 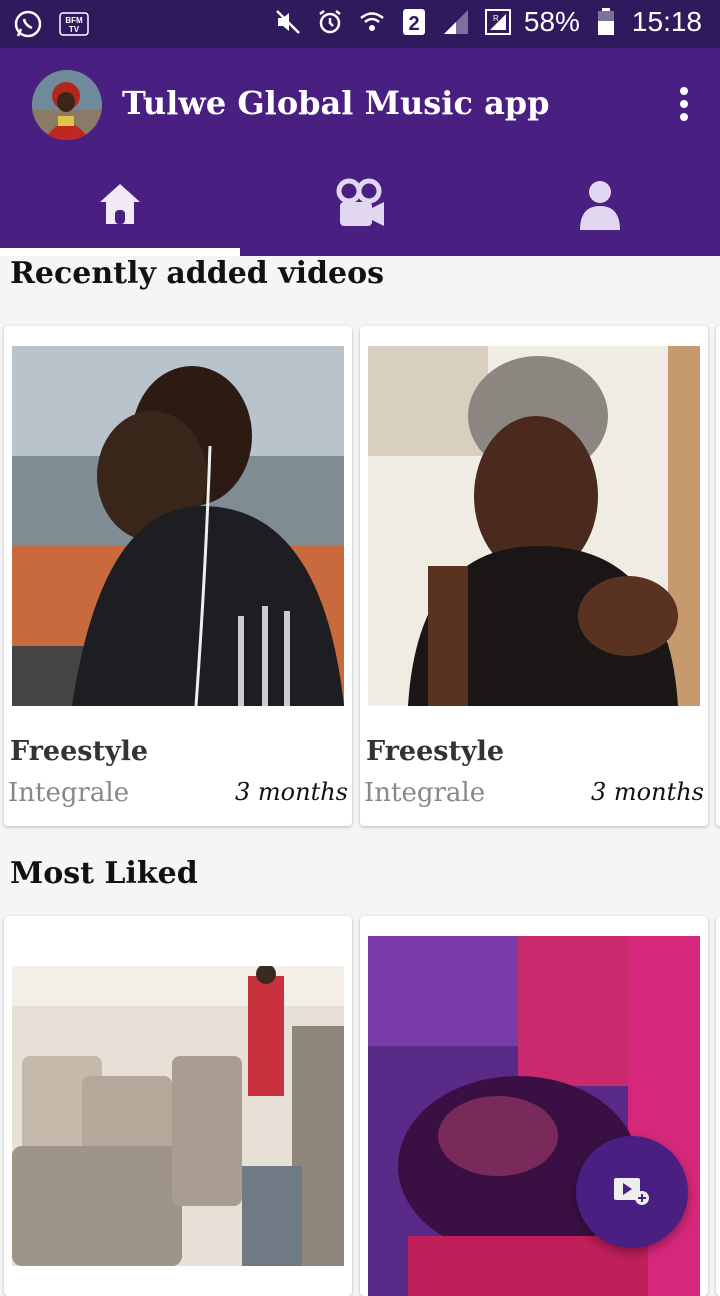 I want to click on add-video-icon, so click(x=632, y=1192).